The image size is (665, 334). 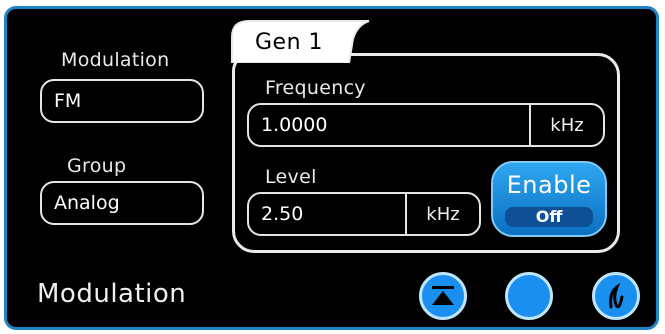 I want to click on group-value: Analog, so click(x=87, y=203).